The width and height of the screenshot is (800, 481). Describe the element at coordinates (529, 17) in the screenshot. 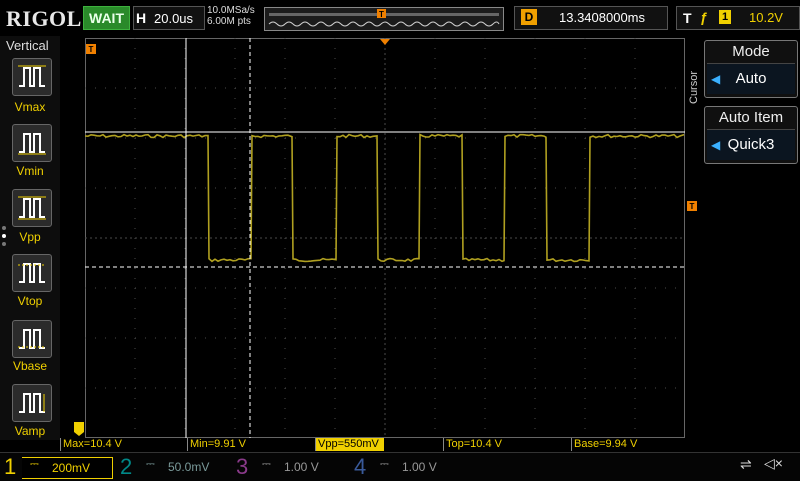

I see `delay-label: D` at that location.